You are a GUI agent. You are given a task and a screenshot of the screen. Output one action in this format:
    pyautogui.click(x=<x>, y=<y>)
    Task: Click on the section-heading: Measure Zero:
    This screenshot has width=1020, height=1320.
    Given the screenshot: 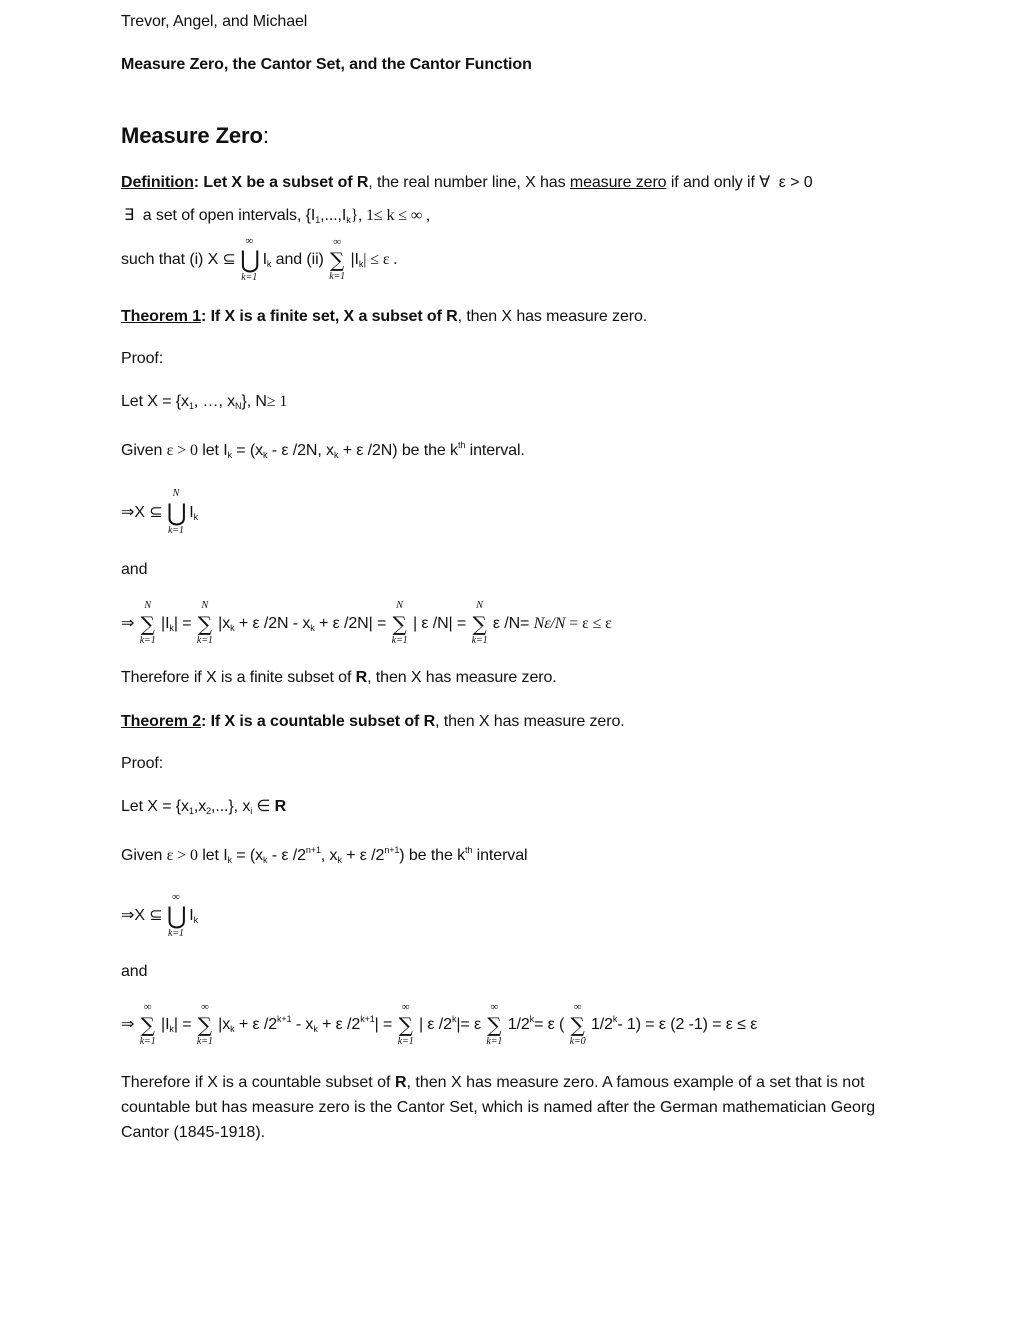 What is the action you would take?
    pyautogui.click(x=195, y=136)
    